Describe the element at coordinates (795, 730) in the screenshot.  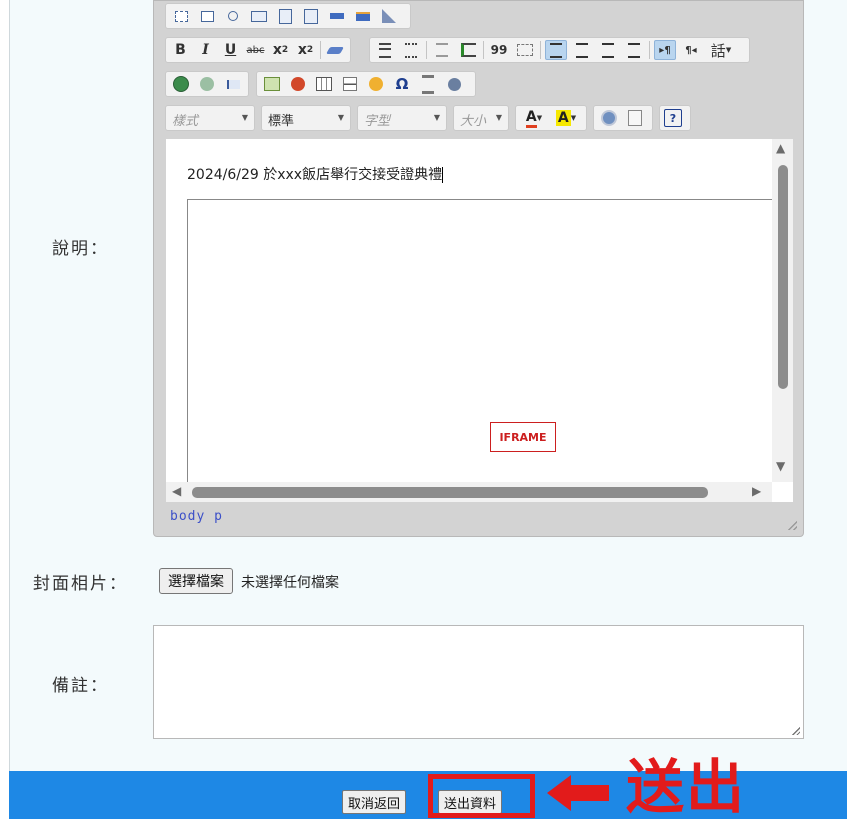
I see `textarea-resize-icon` at that location.